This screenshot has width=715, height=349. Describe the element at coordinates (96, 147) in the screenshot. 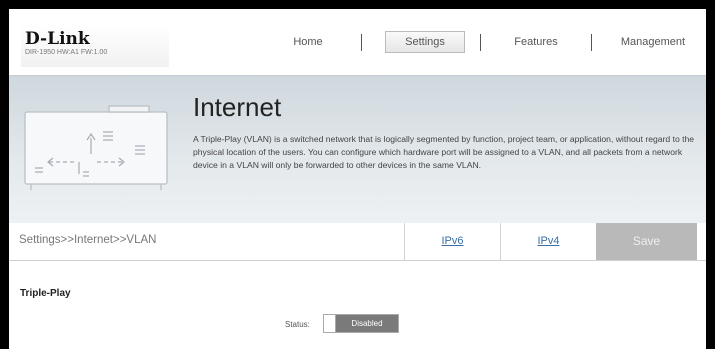

I see `network-ports-icon` at that location.